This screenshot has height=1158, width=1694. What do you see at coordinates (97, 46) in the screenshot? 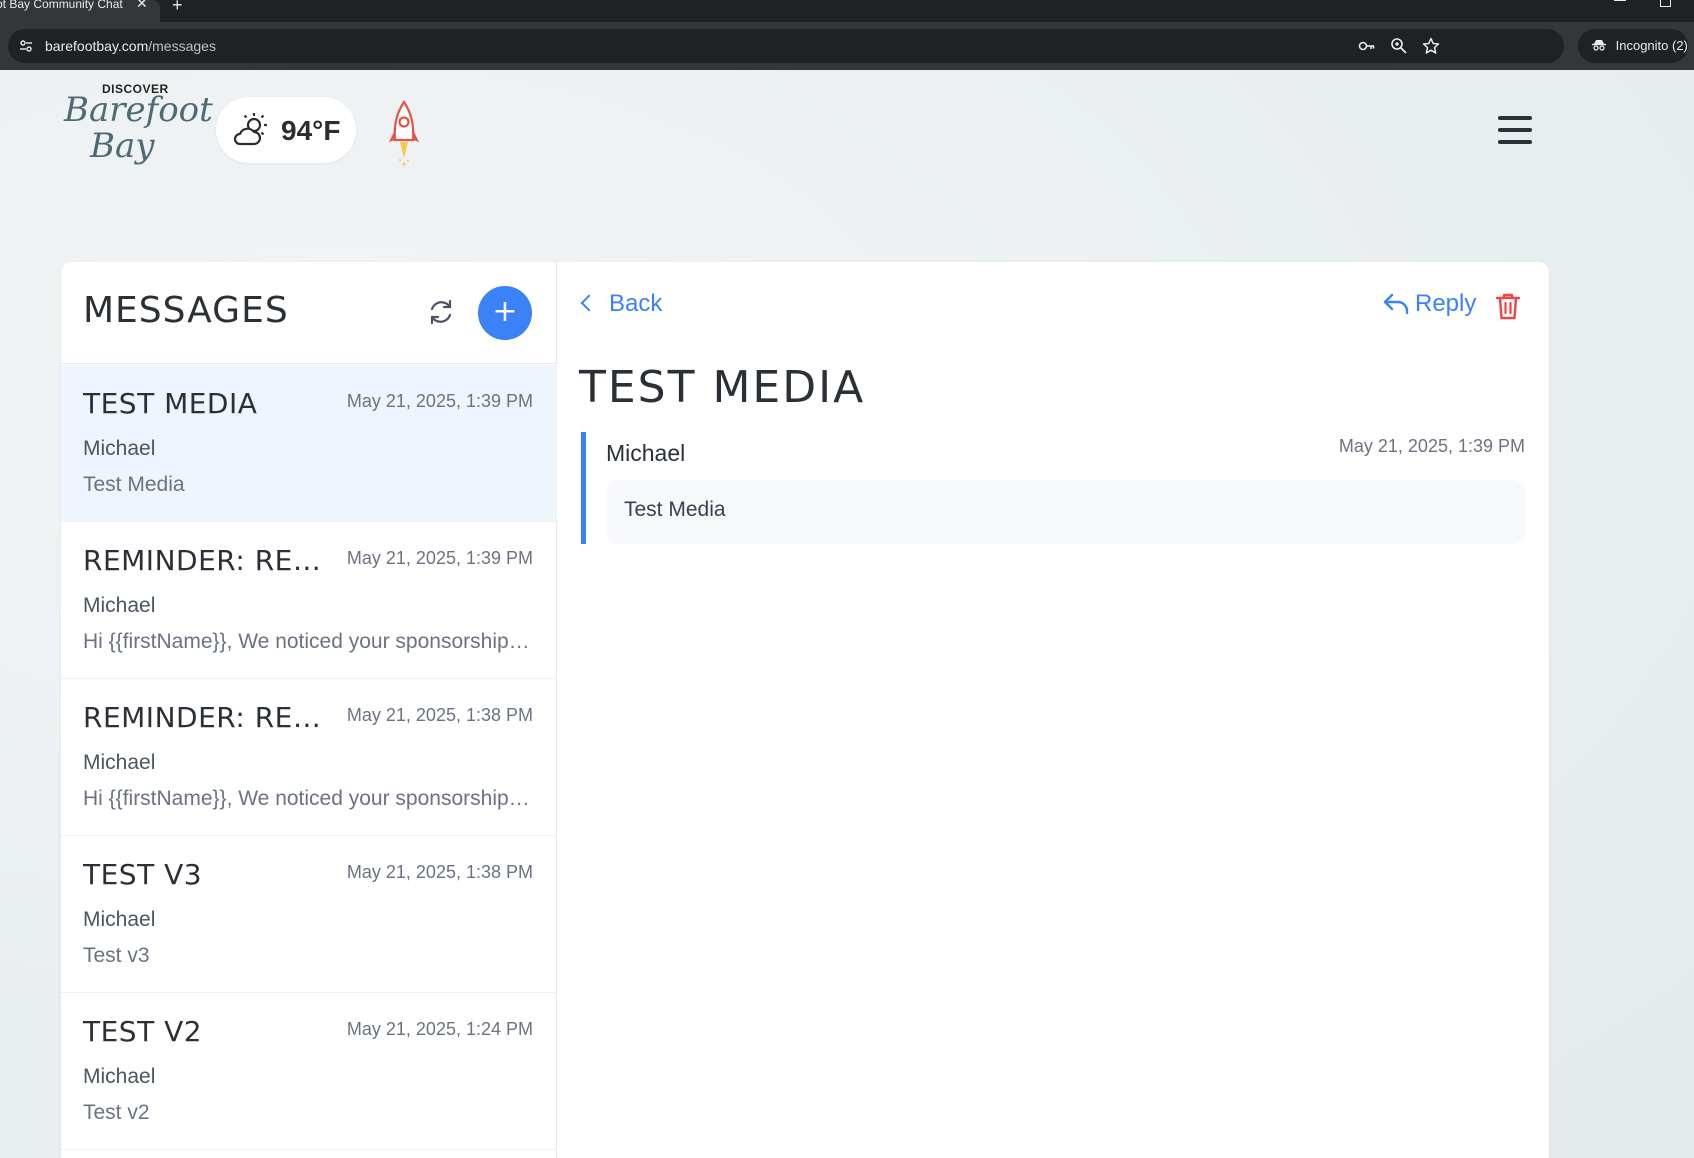
I see `url-host: barefootbay.com` at bounding box center [97, 46].